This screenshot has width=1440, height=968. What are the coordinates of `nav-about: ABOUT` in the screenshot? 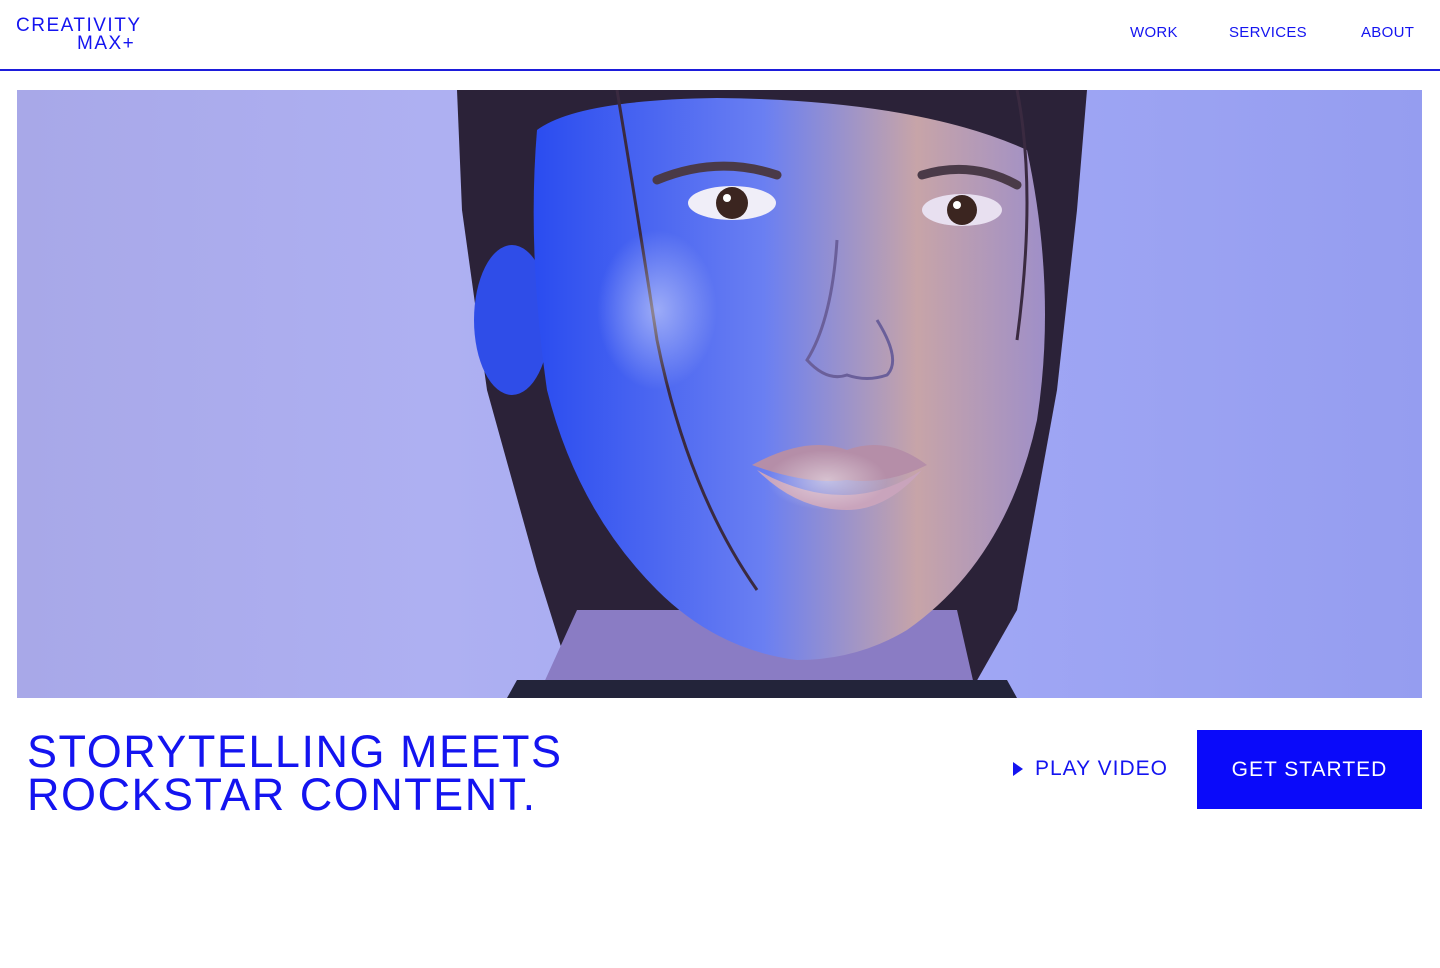 It's located at (1387, 32).